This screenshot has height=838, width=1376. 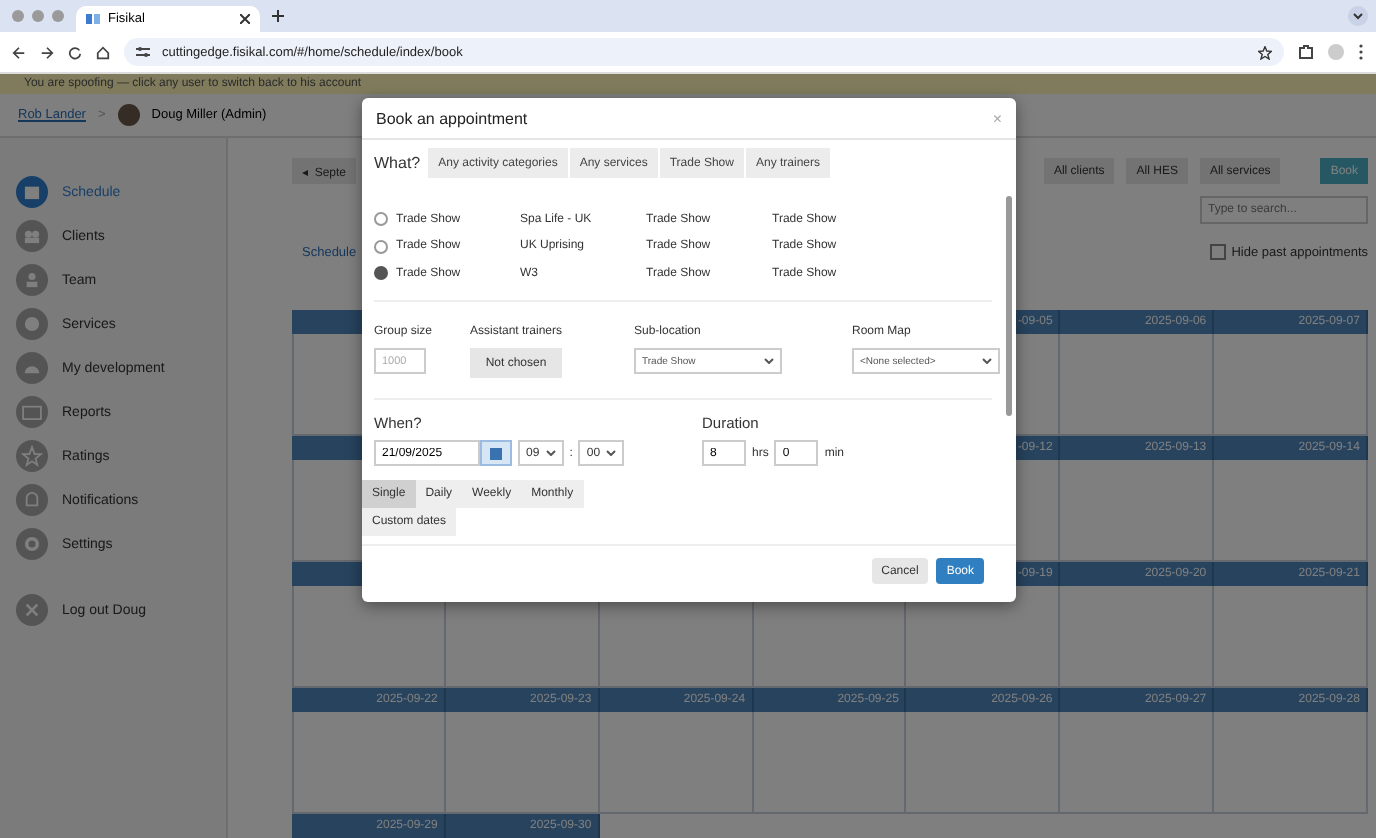 What do you see at coordinates (452, 118) in the screenshot?
I see `dialog-title: Book an appointment` at bounding box center [452, 118].